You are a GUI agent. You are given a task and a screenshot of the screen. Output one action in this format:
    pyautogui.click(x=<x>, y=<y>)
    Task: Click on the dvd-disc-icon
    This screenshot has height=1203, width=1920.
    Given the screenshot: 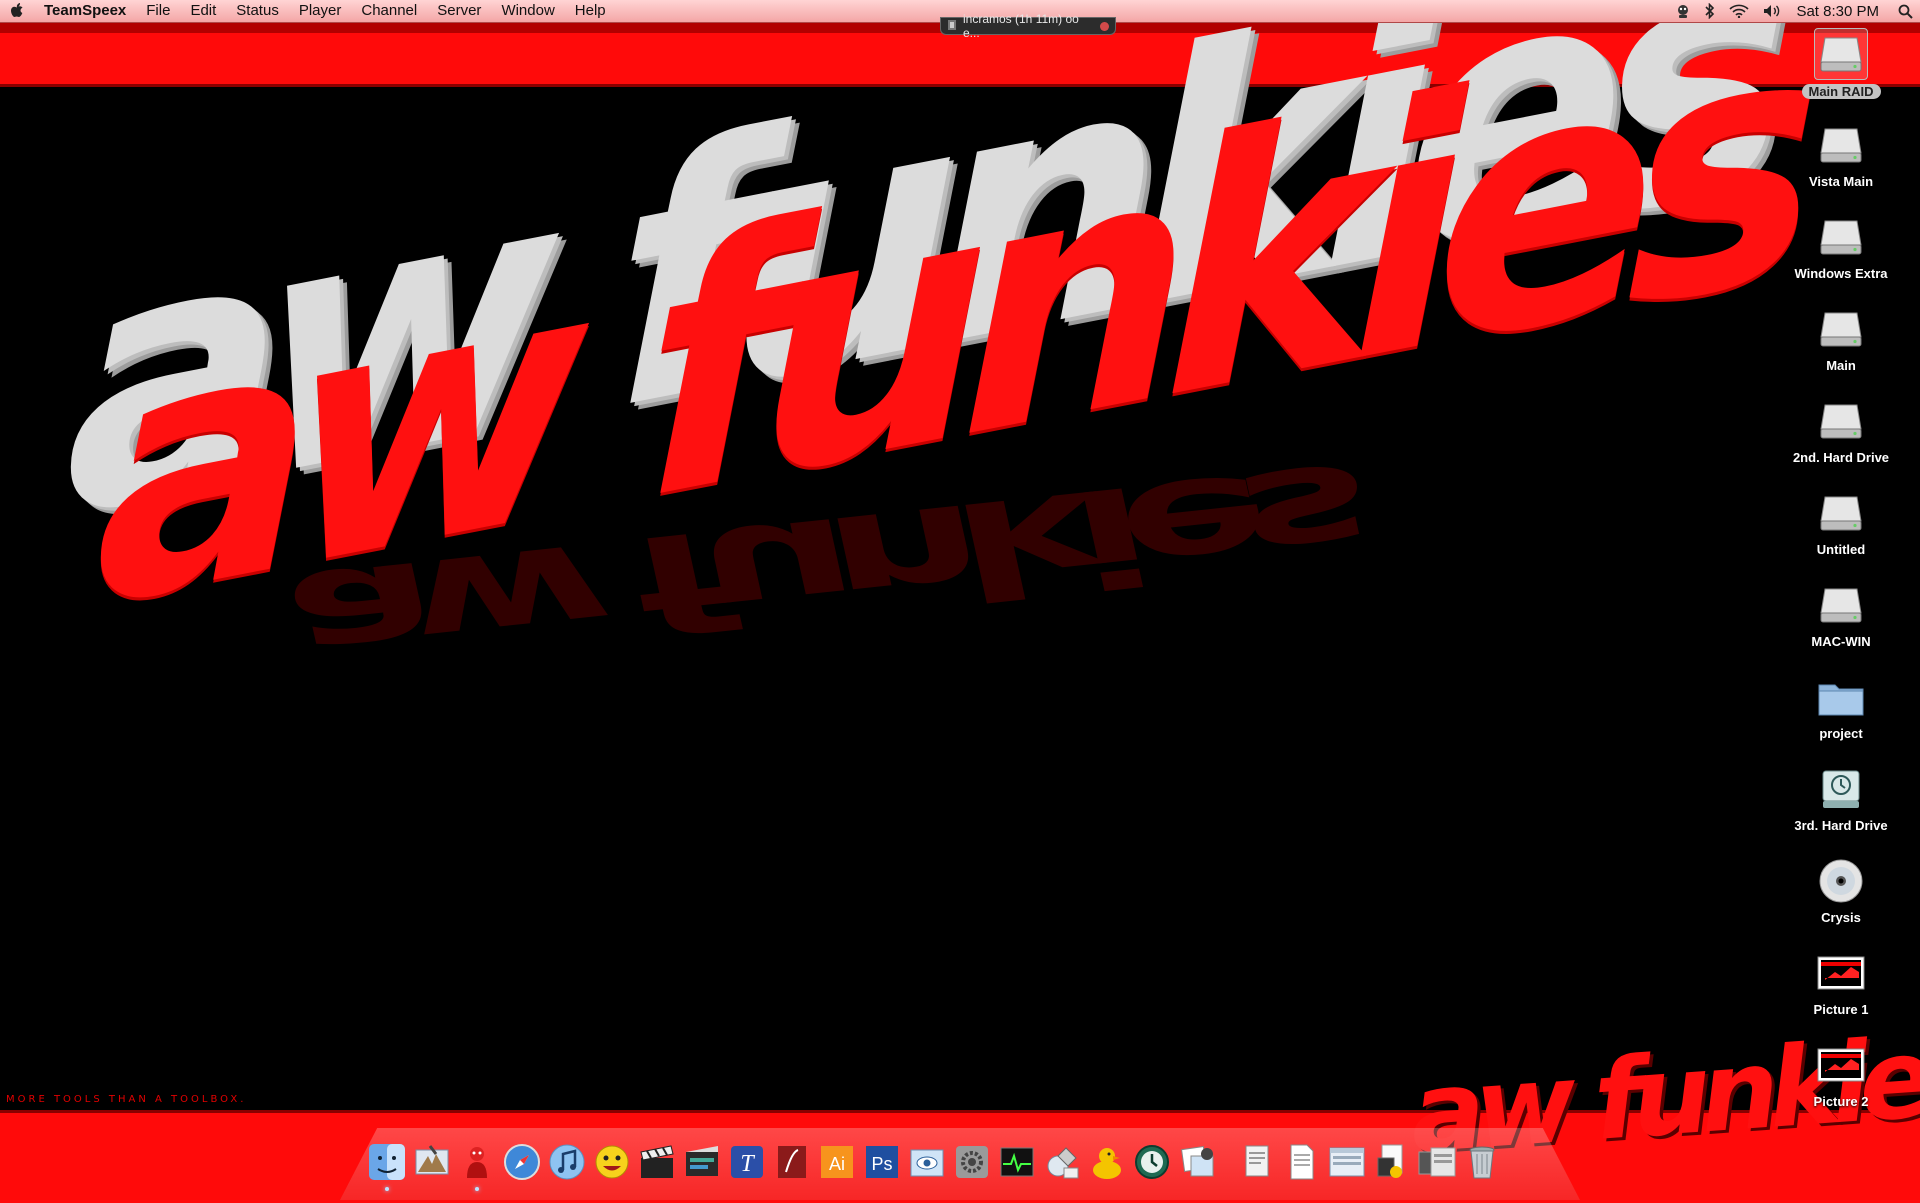 What is the action you would take?
    pyautogui.click(x=1841, y=881)
    